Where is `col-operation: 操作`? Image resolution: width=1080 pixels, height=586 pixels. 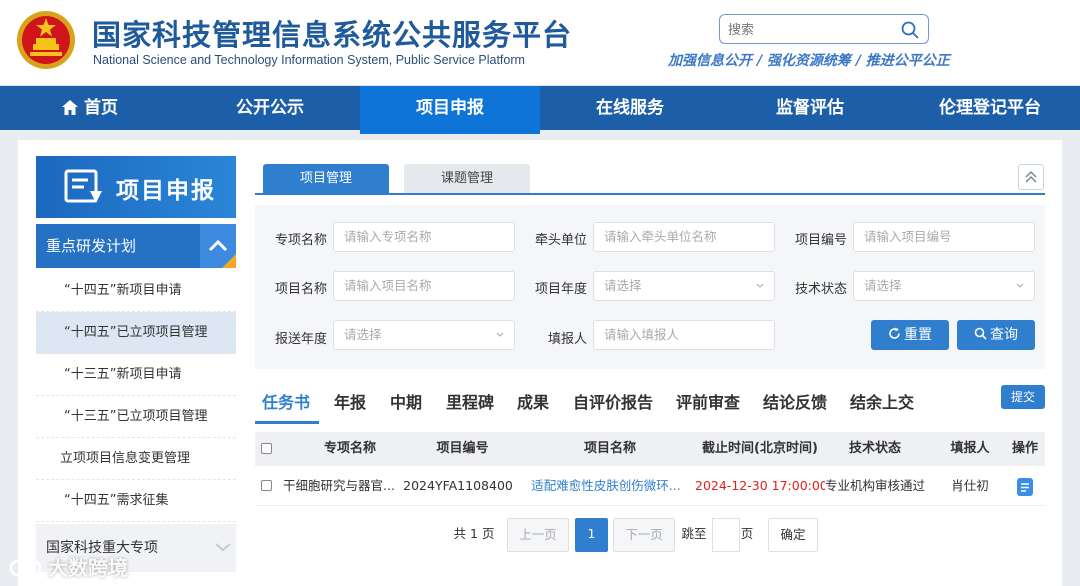
col-operation: 操作 is located at coordinates (1024, 448).